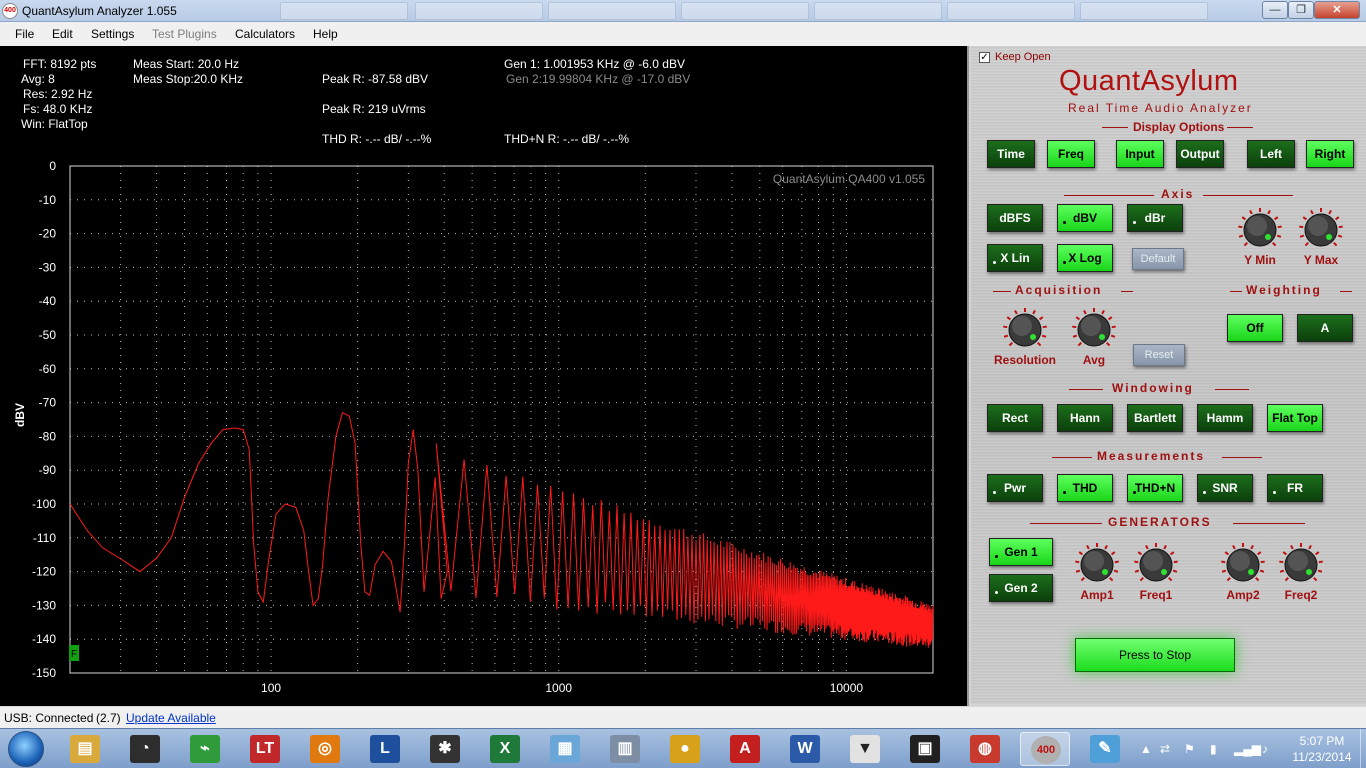 The height and width of the screenshot is (768, 1366). I want to click on clock-time: 5:07 PM, so click(1322, 741).